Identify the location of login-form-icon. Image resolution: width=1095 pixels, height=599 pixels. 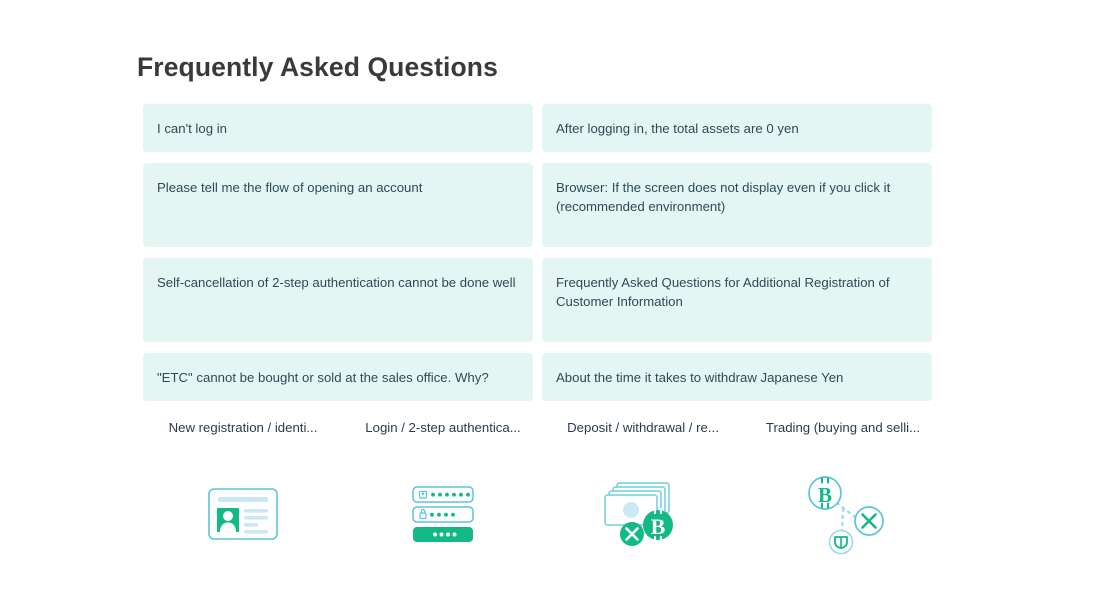
(443, 514).